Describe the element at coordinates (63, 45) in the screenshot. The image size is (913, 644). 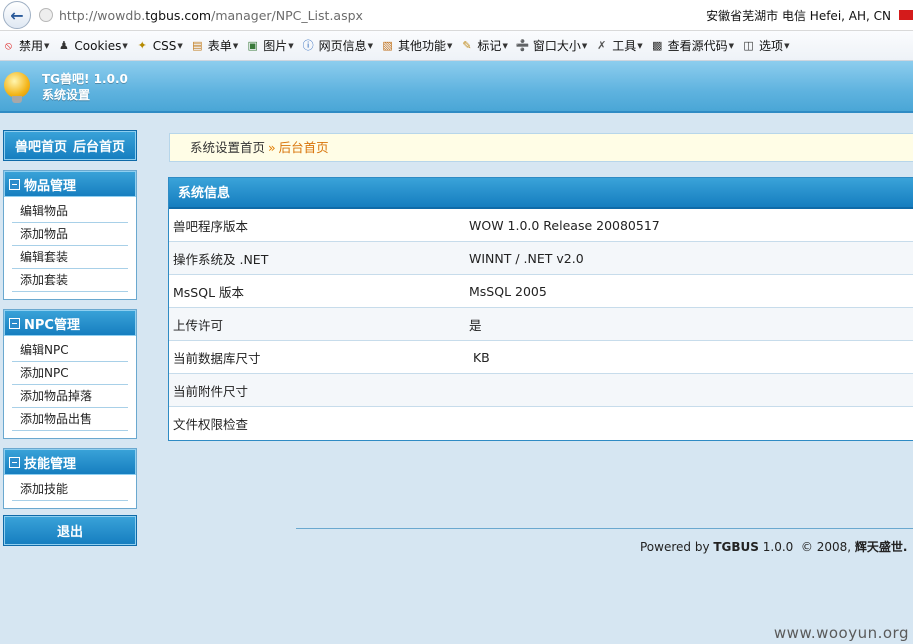
I see `person-icon: ♟` at that location.